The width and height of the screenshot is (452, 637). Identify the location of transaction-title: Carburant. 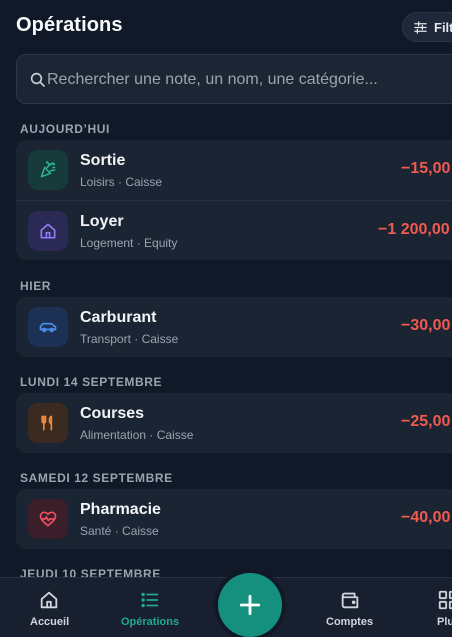
(118, 317).